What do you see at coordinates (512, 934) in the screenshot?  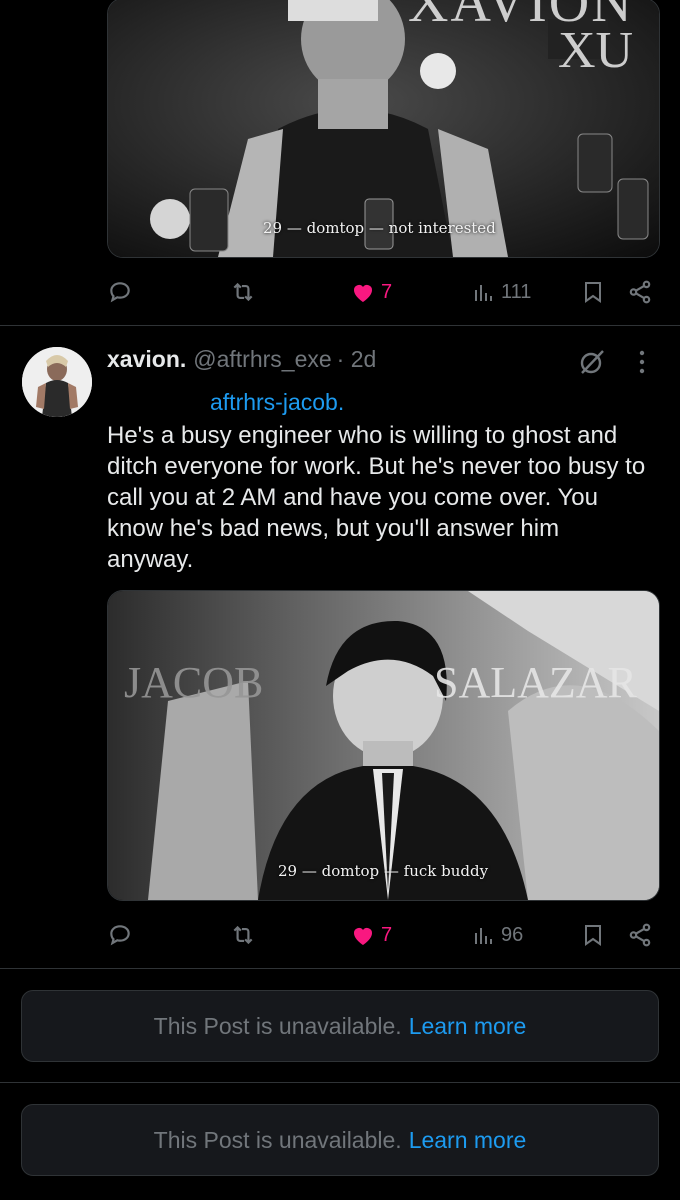 I see `post2-view-count: 96` at bounding box center [512, 934].